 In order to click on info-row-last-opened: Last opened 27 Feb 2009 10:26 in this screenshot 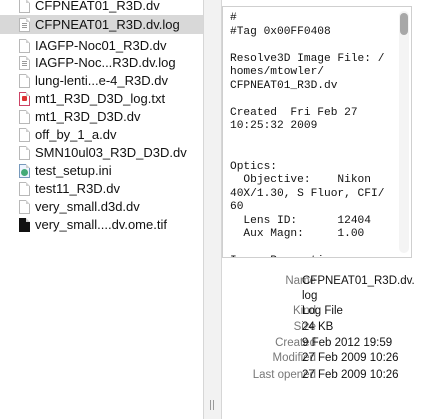, I will do `click(322, 375)`.